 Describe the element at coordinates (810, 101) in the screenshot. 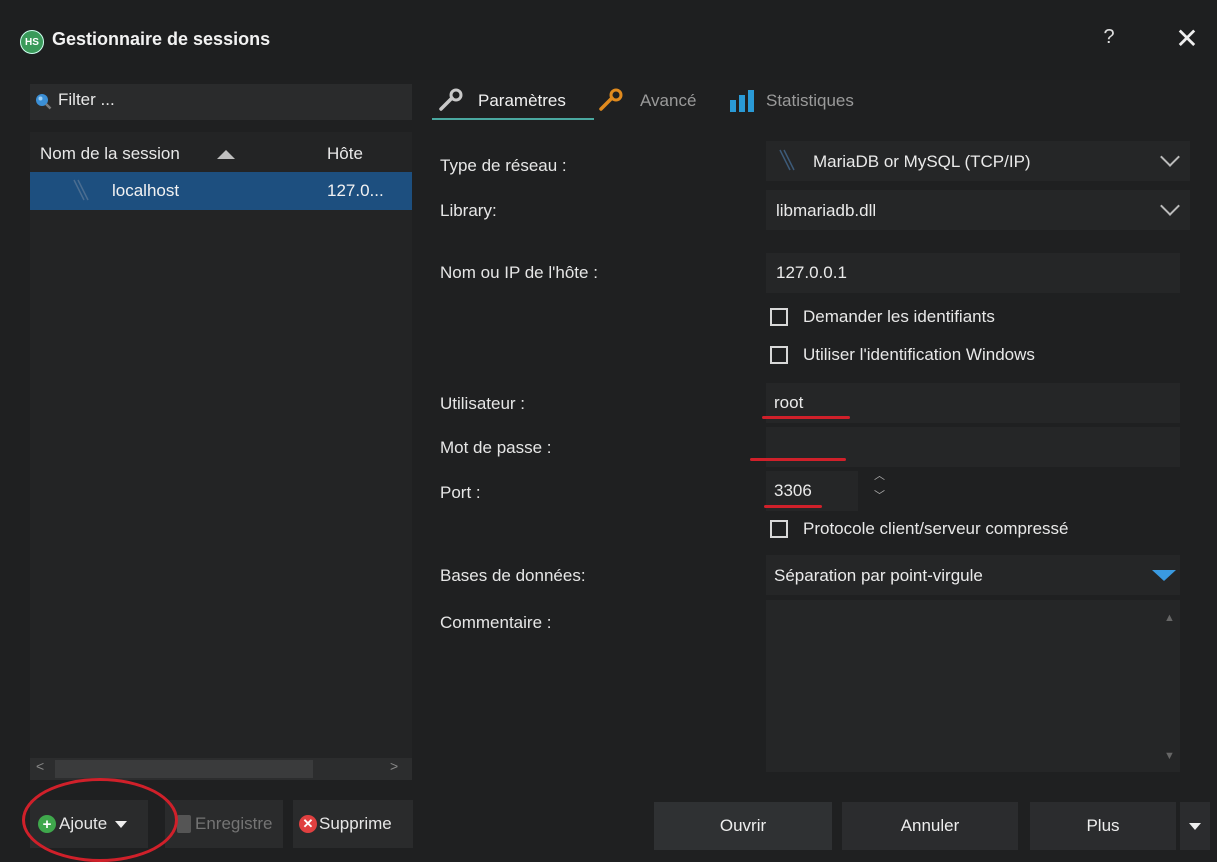

I see `tab-statistiques: Statistiques` at that location.